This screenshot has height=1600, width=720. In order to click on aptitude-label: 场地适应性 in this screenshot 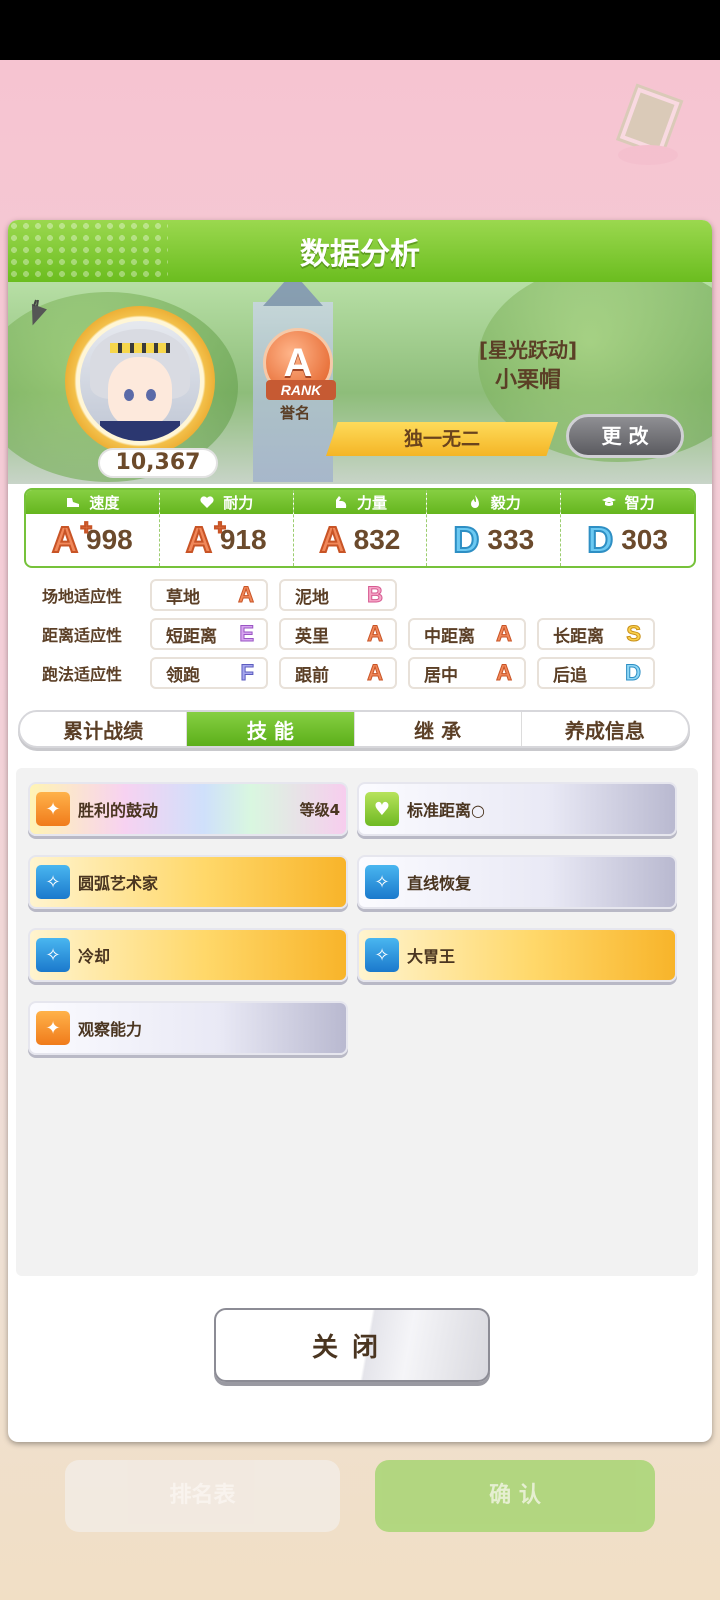, I will do `click(82, 596)`.